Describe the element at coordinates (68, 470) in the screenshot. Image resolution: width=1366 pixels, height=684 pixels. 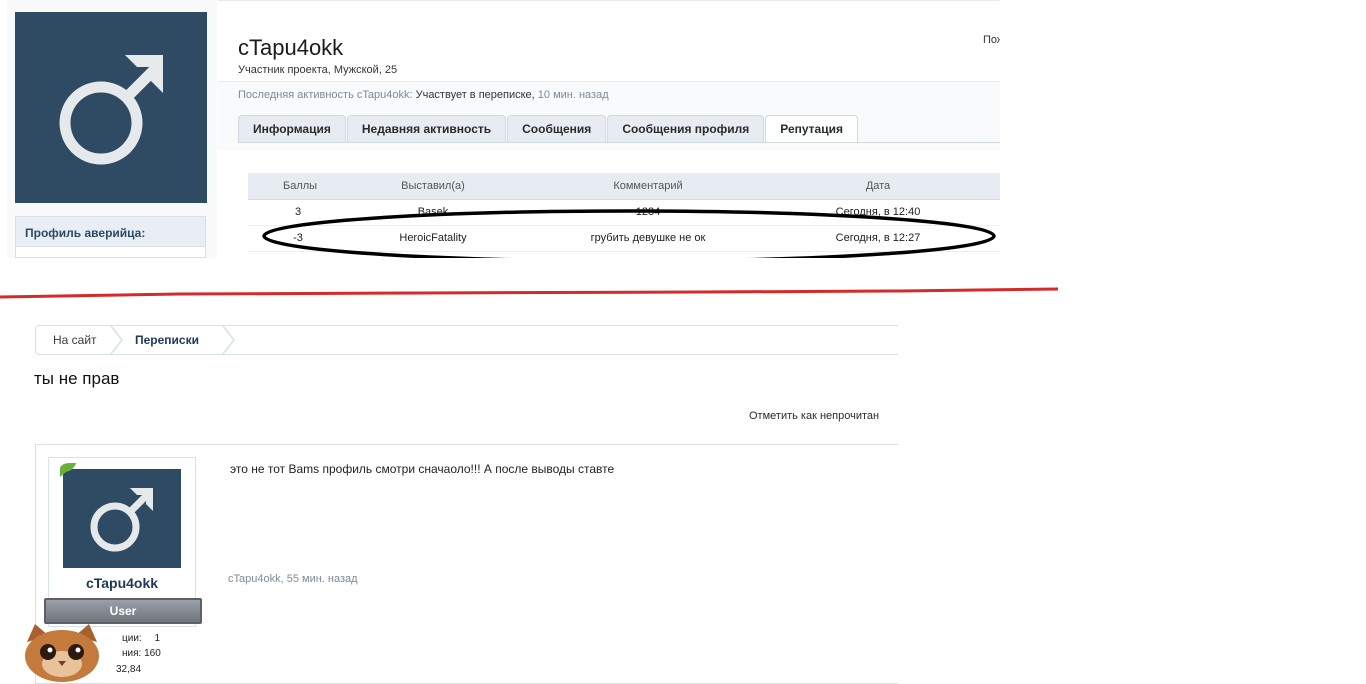
I see `online-leaf-icon` at that location.